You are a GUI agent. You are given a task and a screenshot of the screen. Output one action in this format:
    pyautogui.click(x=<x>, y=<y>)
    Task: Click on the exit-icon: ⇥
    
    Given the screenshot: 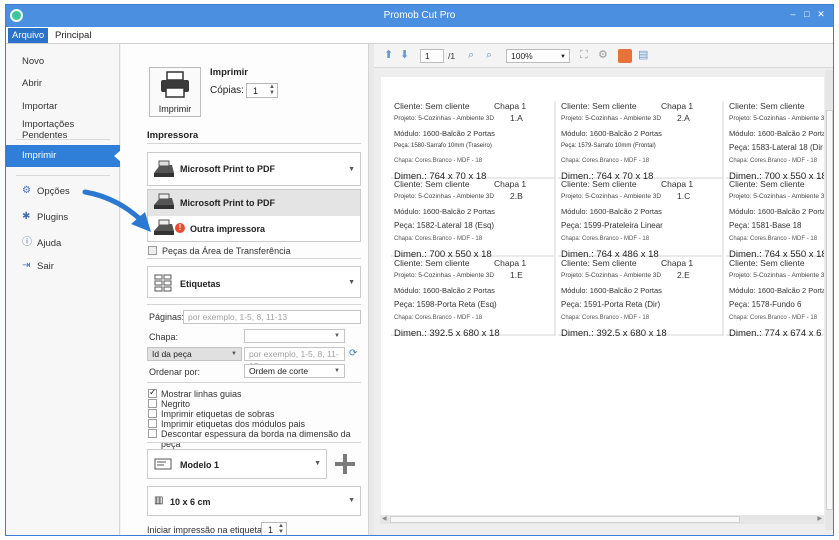 What is the action you would take?
    pyautogui.click(x=26, y=265)
    